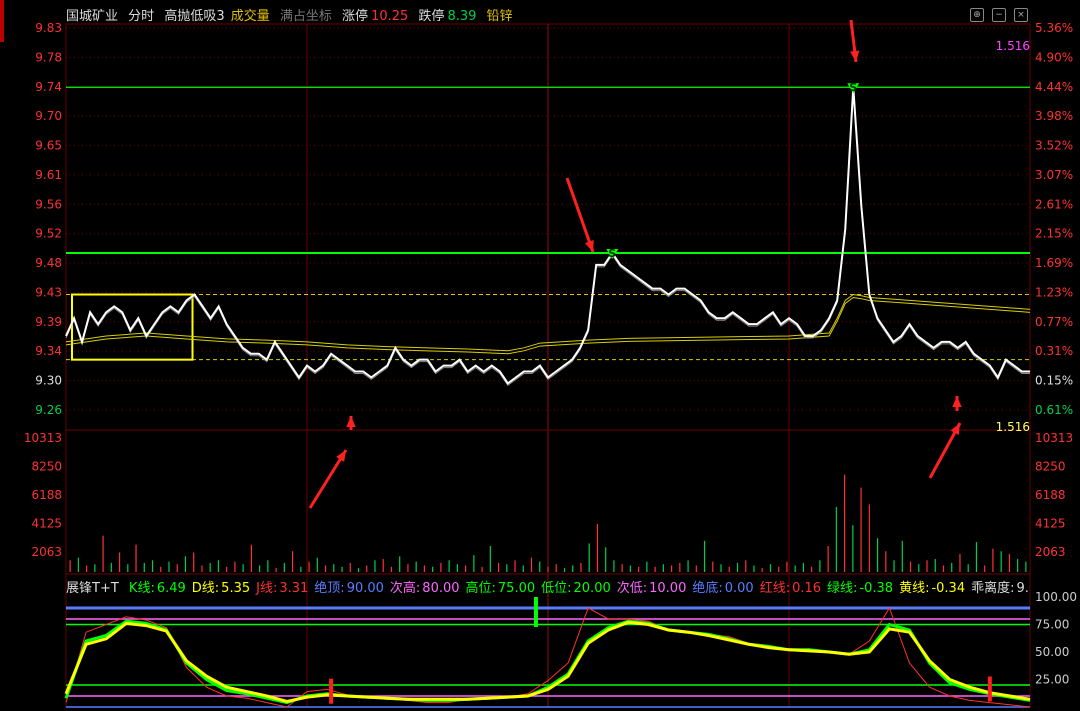  What do you see at coordinates (46, 552) in the screenshot?
I see `volume-tick-label: 2063` at bounding box center [46, 552].